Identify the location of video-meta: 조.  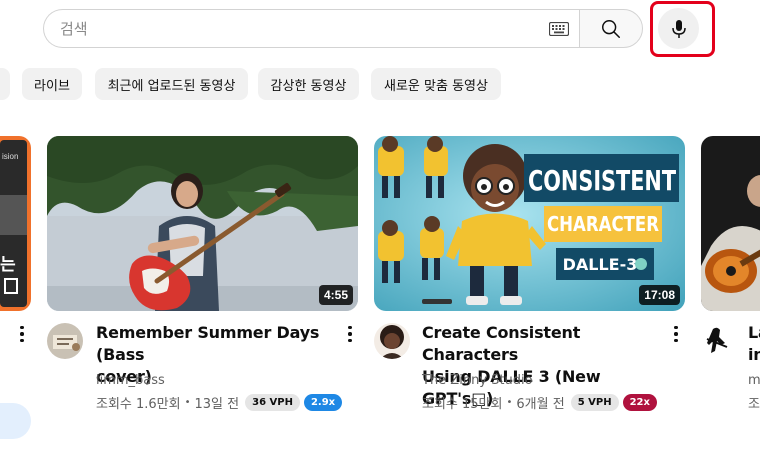
(754, 402).